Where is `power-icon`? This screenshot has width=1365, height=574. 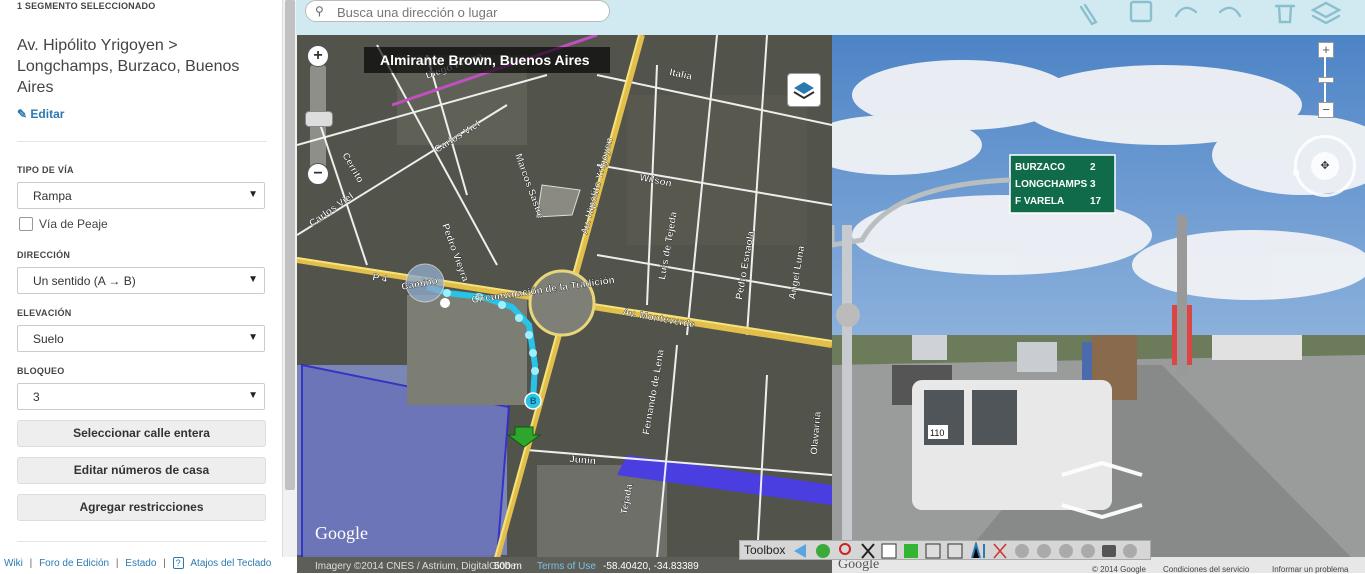
power-icon is located at coordinates (823, 551).